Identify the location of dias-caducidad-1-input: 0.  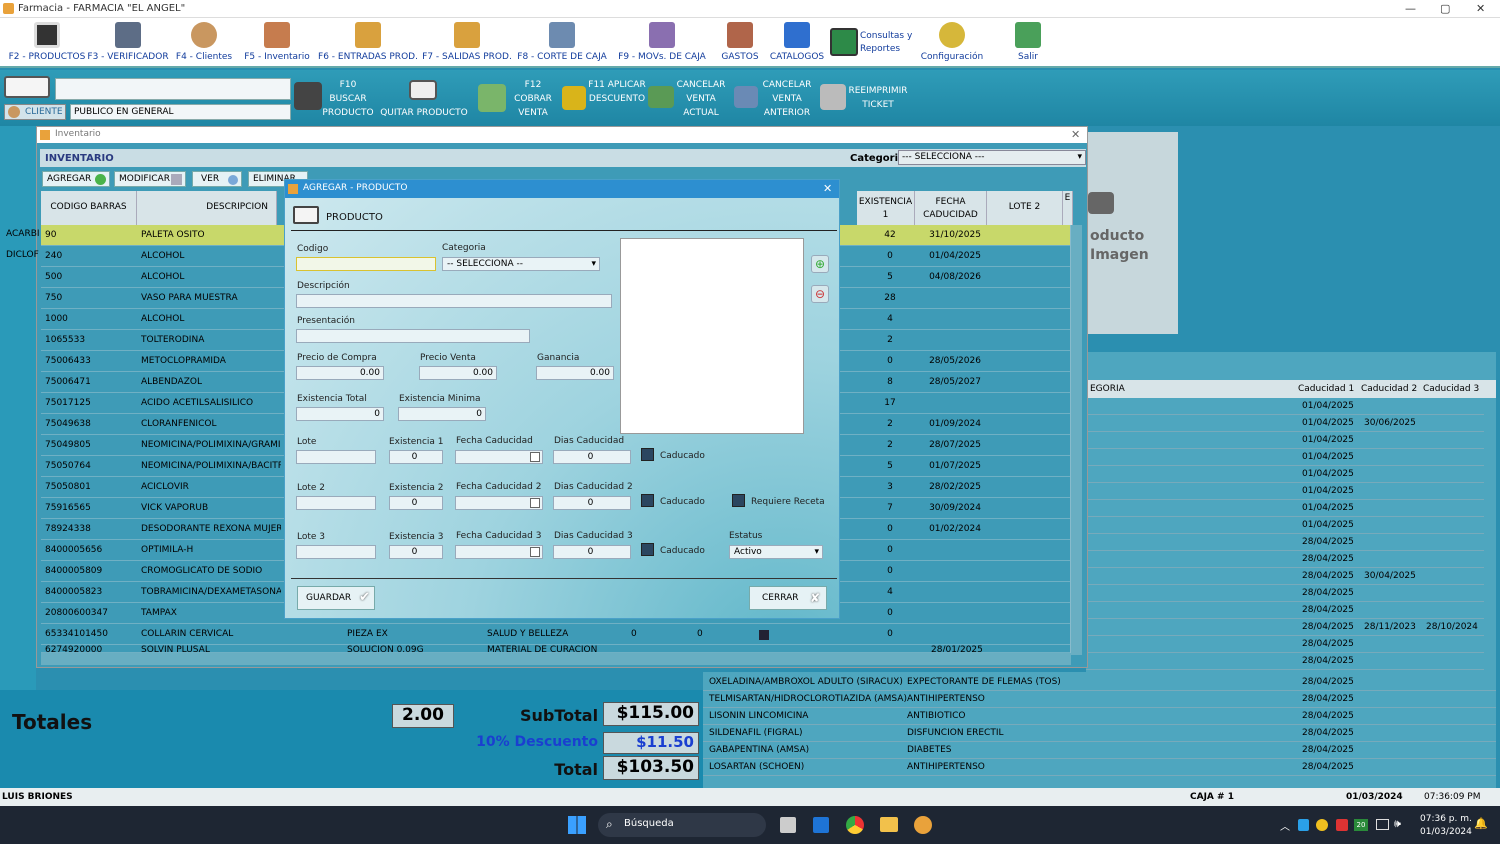
(592, 457).